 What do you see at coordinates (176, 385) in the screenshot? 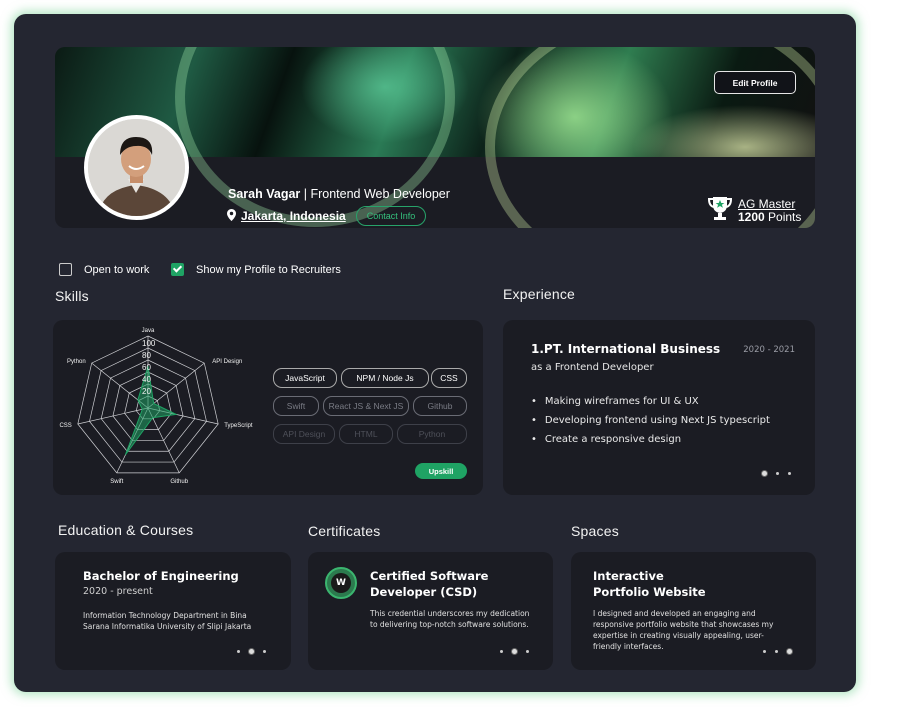
I see `radar-axis-line` at bounding box center [176, 385].